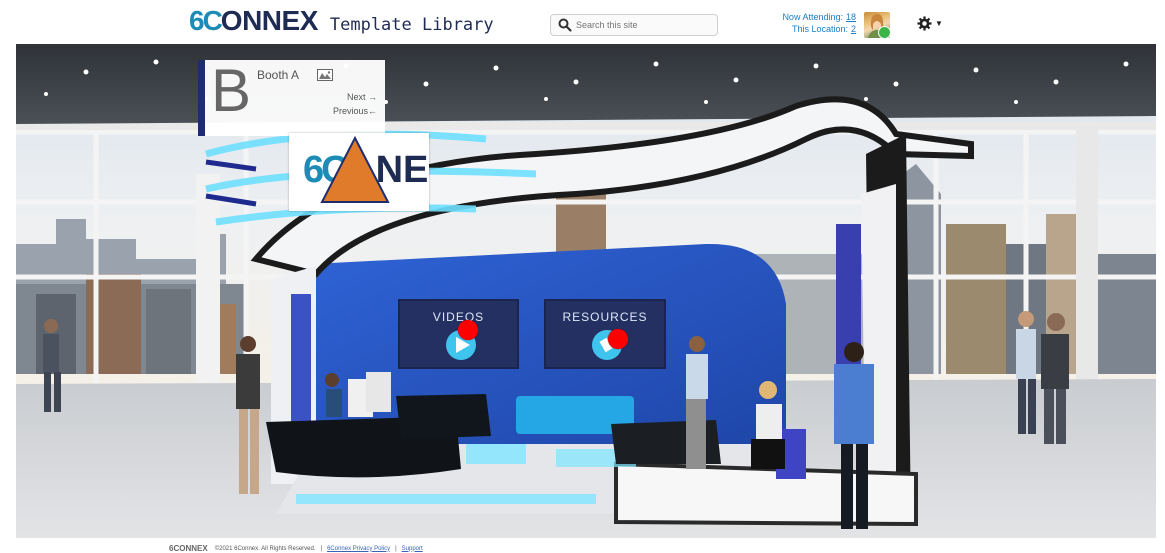 The height and width of the screenshot is (553, 1165). I want to click on logo-6c: 6C, so click(206, 20).